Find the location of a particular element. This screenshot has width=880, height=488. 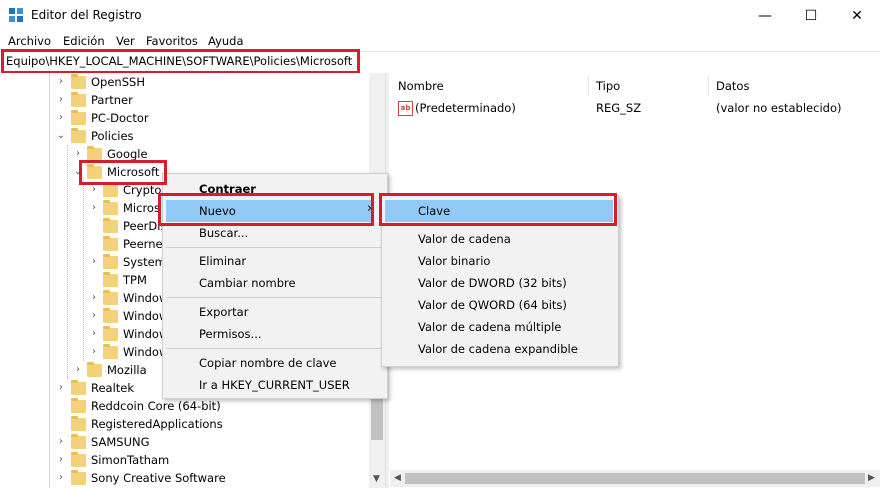

close-button: ✕ is located at coordinates (857, 15).